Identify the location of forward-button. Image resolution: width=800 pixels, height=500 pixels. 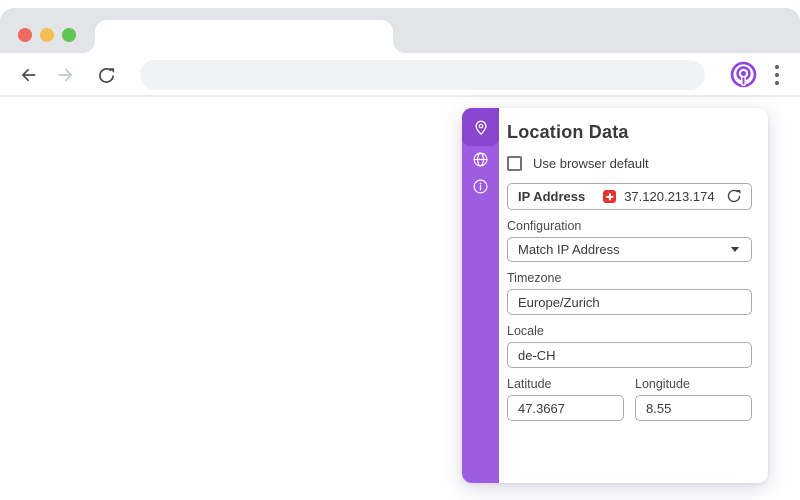
(66, 75).